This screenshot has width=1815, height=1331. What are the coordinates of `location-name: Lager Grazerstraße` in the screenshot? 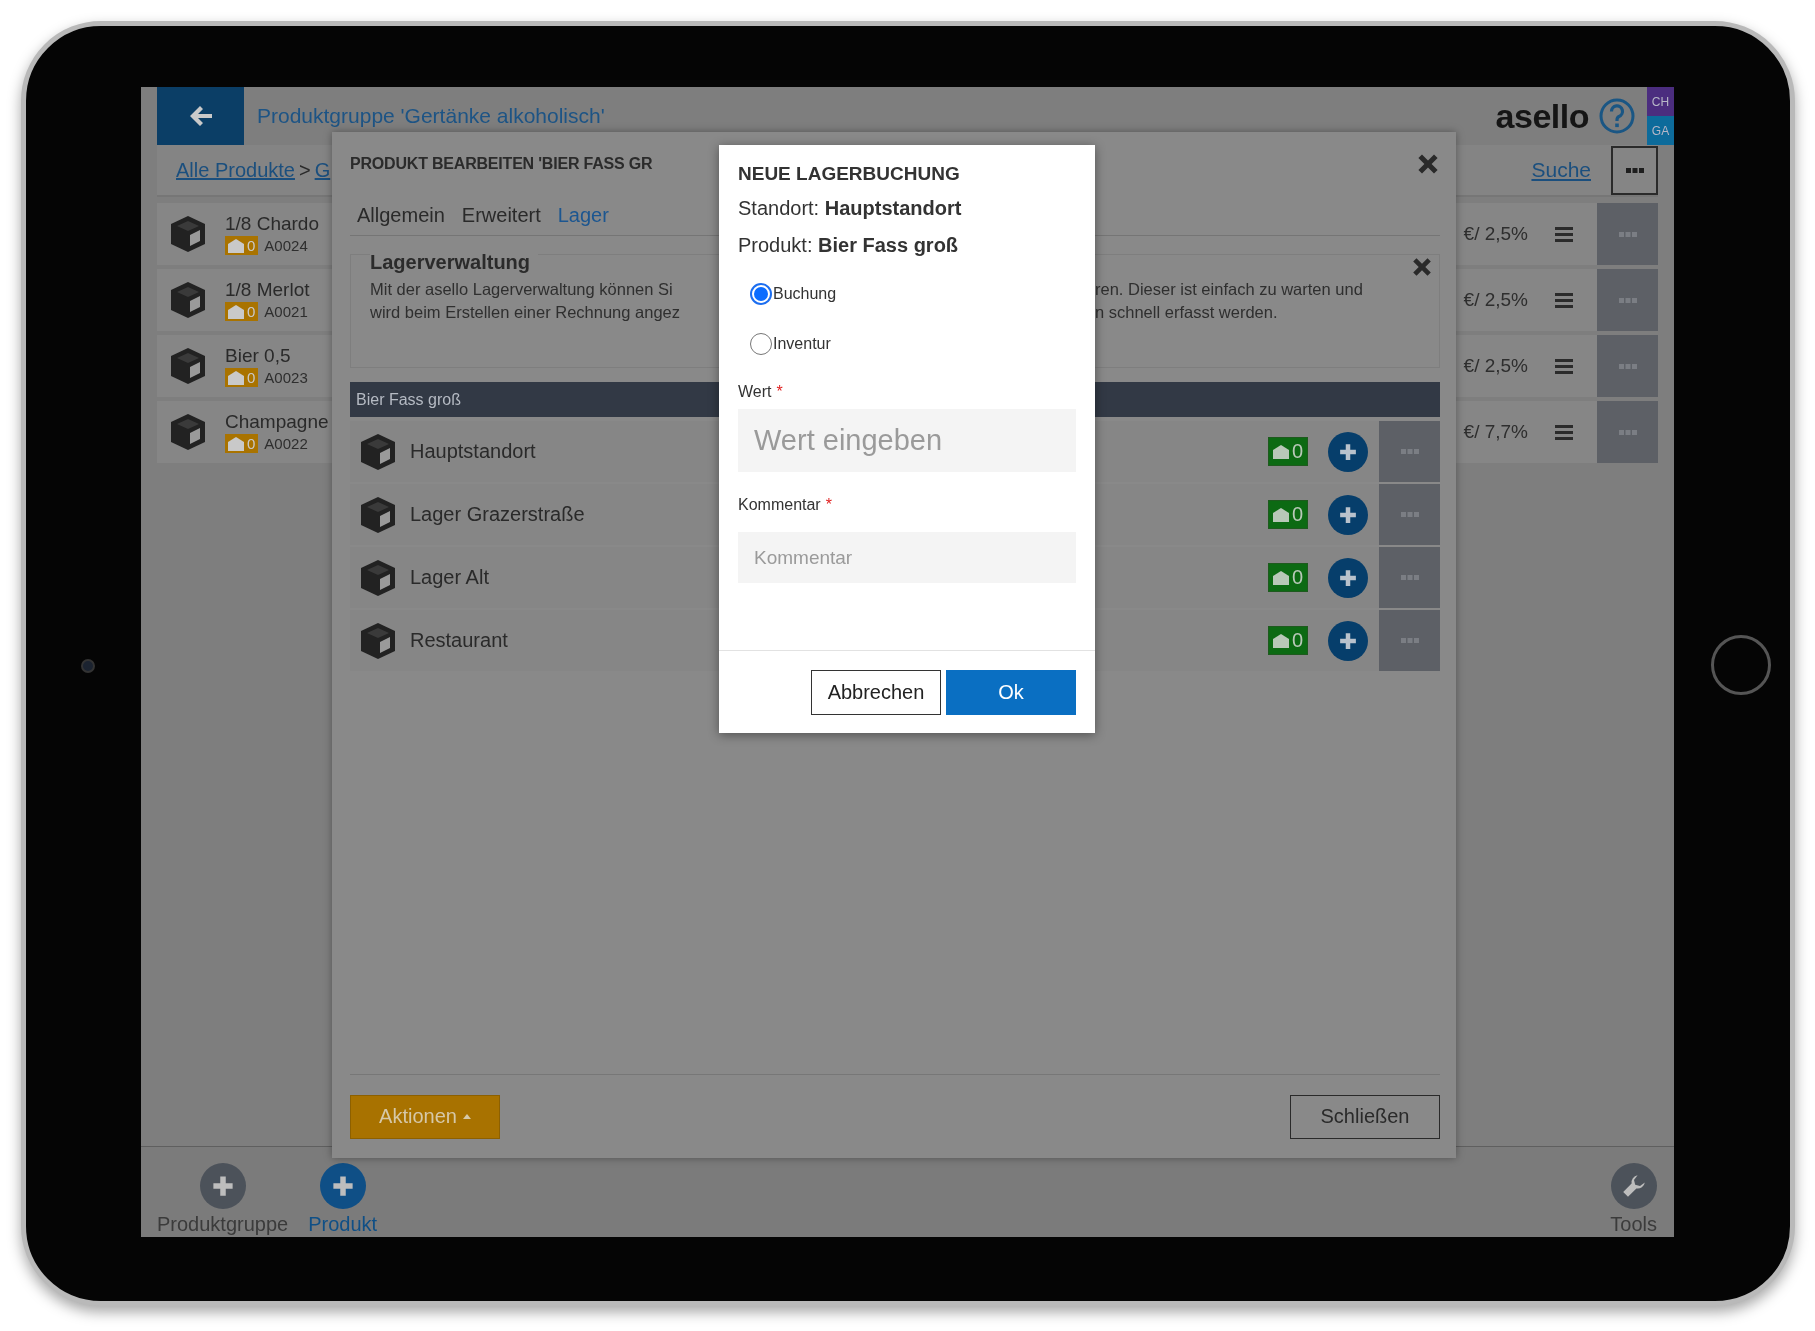 It's located at (497, 514).